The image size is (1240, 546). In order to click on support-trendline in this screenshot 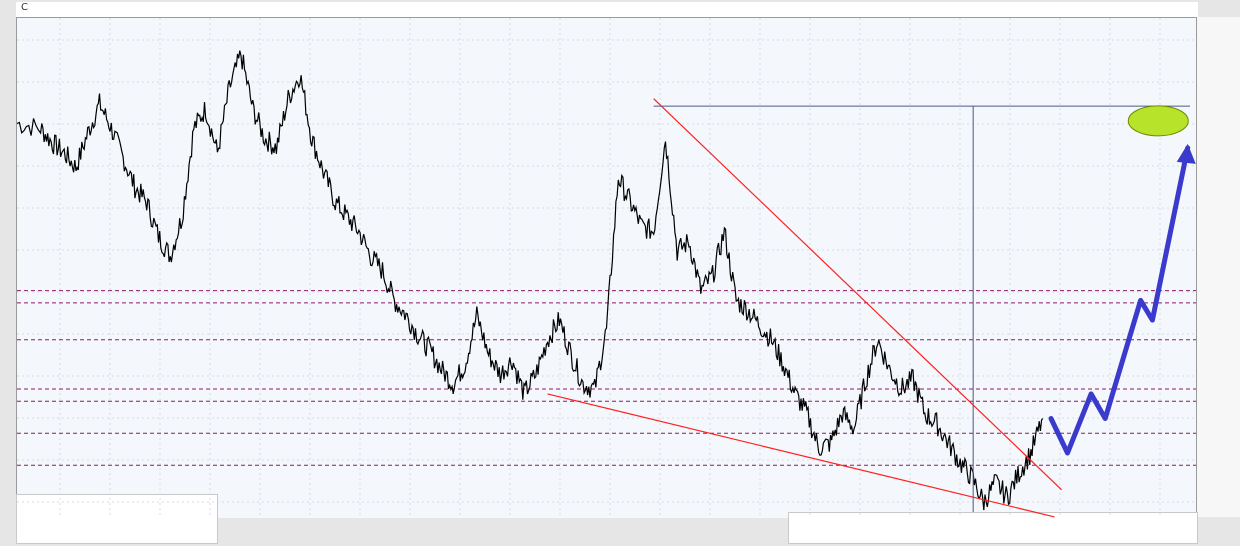, I will do `click(801, 455)`.